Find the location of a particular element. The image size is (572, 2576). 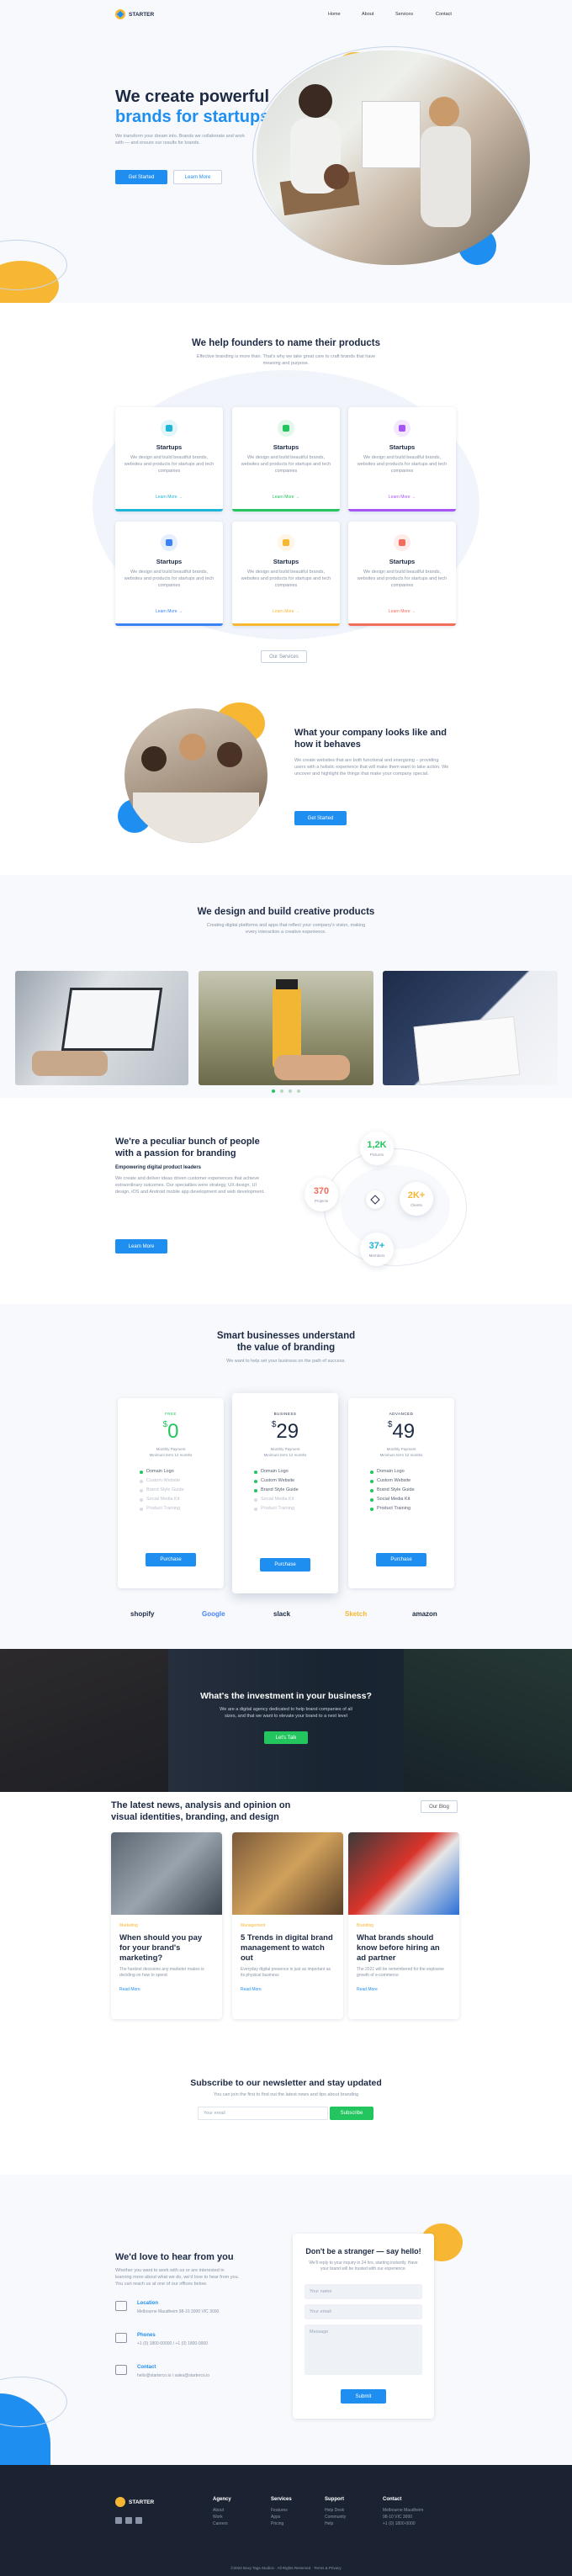

carousel-slide-laptop is located at coordinates (101, 1028).